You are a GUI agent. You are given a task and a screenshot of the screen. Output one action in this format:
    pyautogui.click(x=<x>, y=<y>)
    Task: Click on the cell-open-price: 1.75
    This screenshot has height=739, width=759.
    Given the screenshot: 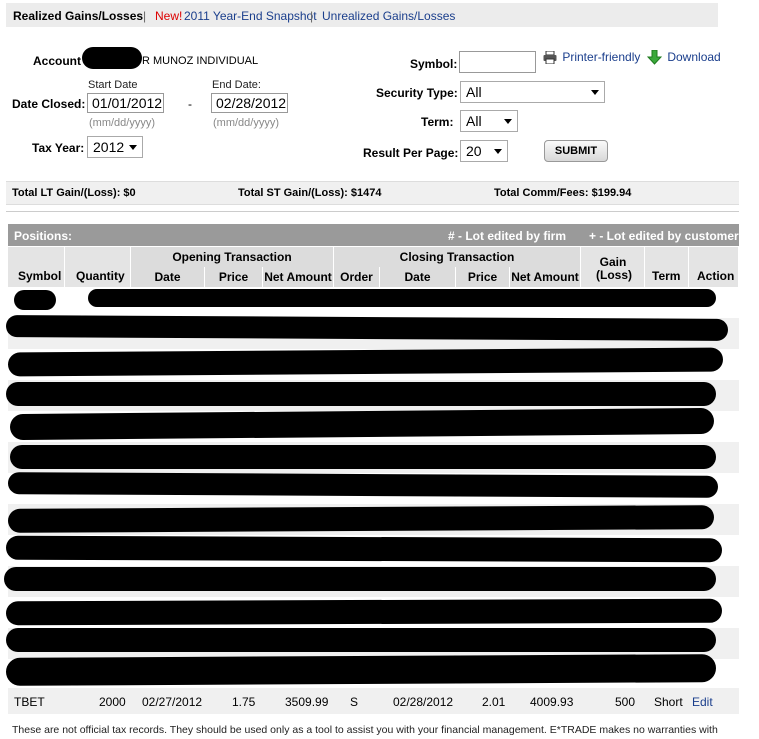 What is the action you would take?
    pyautogui.click(x=244, y=702)
    